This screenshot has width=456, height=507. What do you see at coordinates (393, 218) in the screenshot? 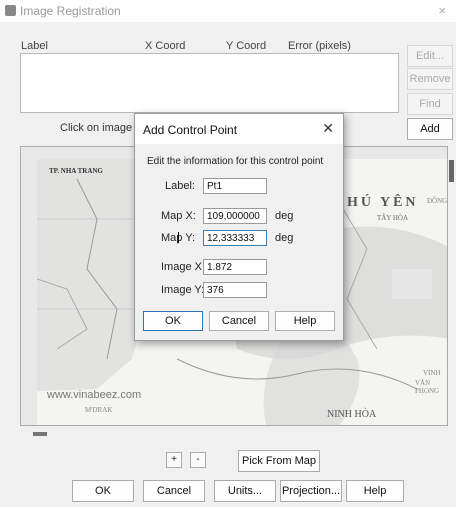
I see `map-label-tay-hoa: TÂY HÒA` at bounding box center [393, 218].